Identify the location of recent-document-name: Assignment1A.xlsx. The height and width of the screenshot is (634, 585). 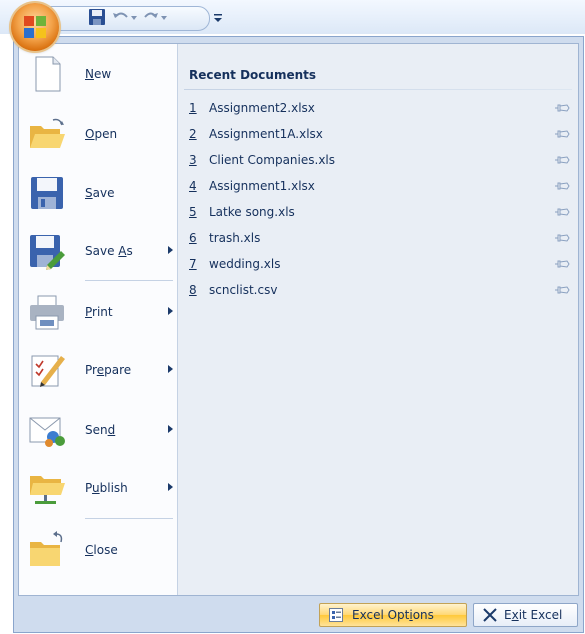
(266, 134).